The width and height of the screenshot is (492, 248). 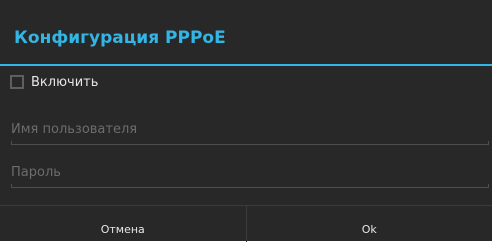 What do you see at coordinates (120, 38) in the screenshot?
I see `dialog-title: Конфигурация PPPoE` at bounding box center [120, 38].